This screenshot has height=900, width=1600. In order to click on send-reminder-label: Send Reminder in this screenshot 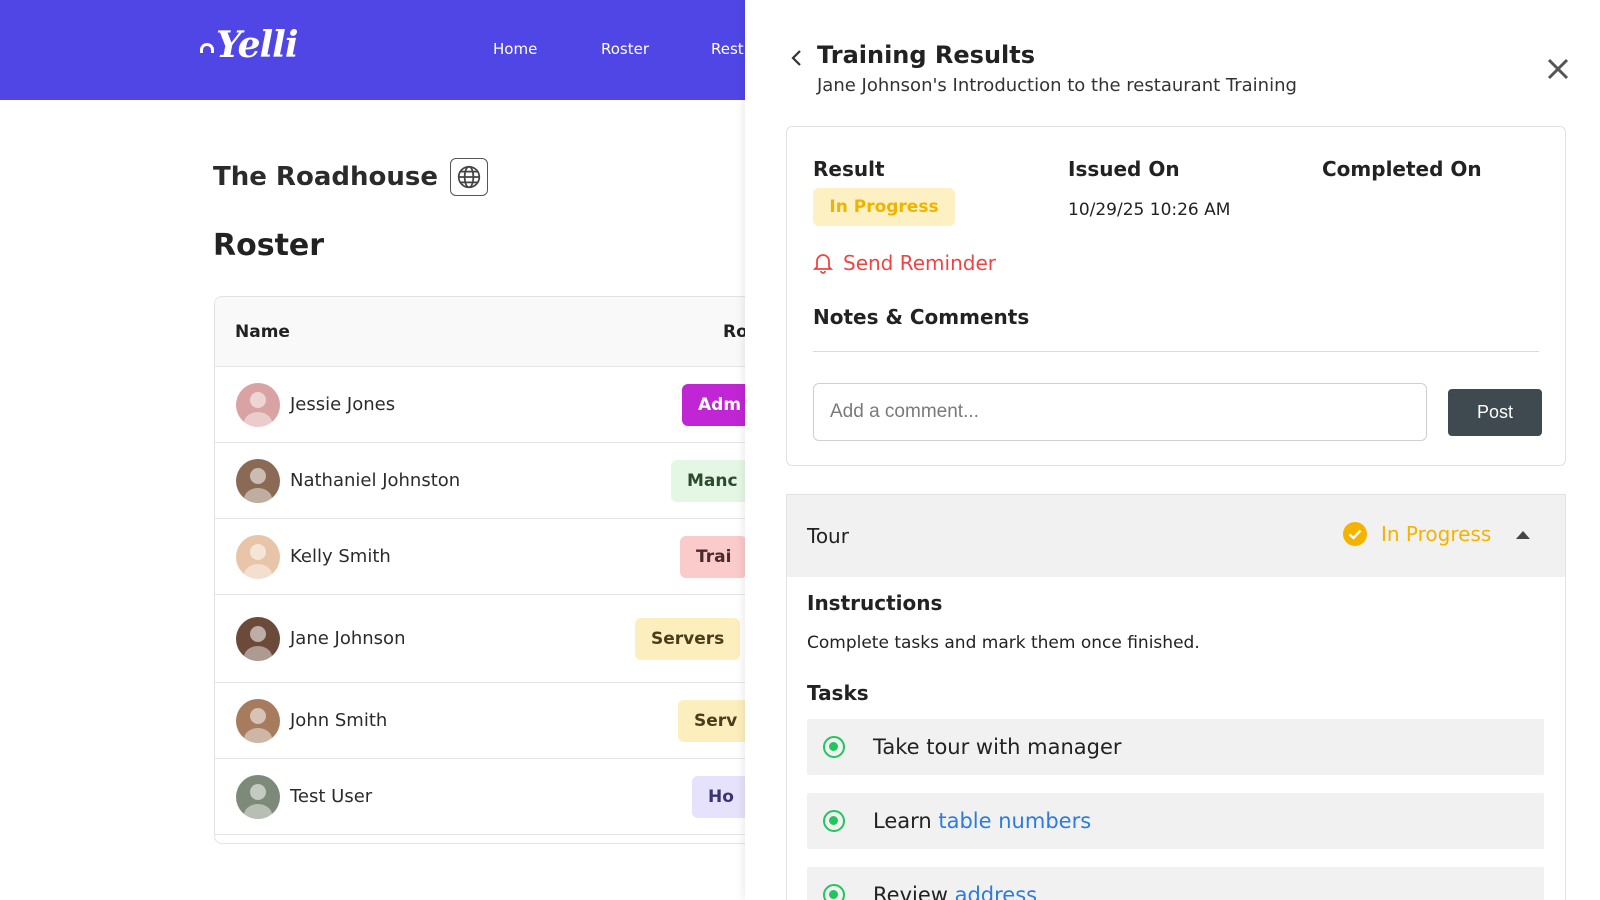, I will do `click(919, 263)`.